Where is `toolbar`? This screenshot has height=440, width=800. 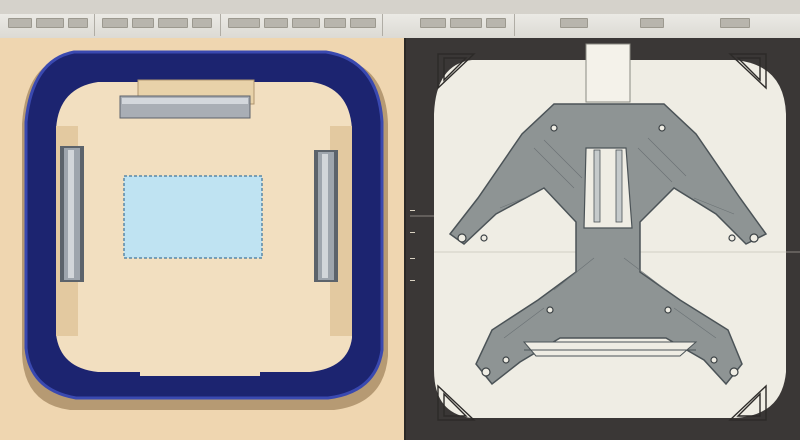
toolbar is located at coordinates (400, 19).